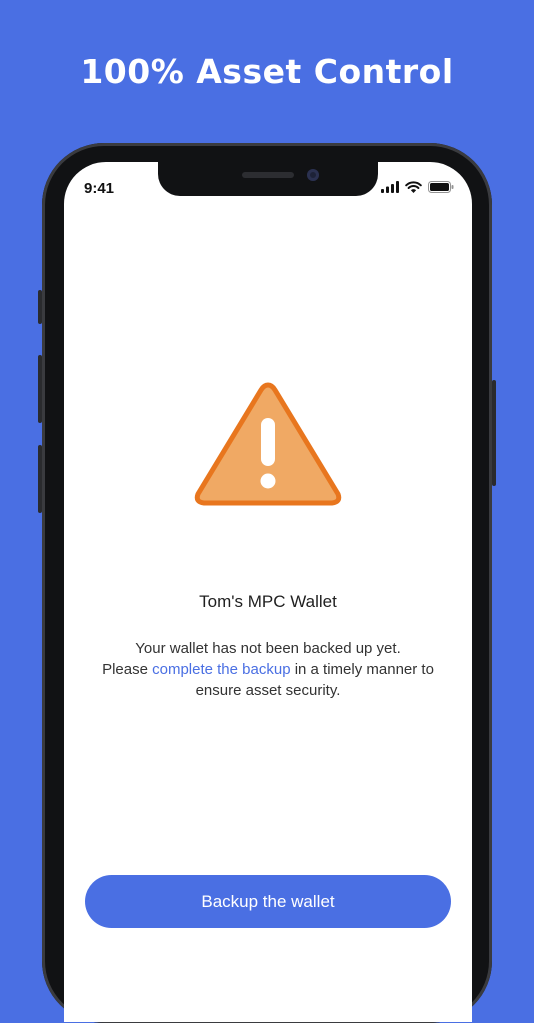  What do you see at coordinates (40, 307) in the screenshot?
I see `phone-side-button` at bounding box center [40, 307].